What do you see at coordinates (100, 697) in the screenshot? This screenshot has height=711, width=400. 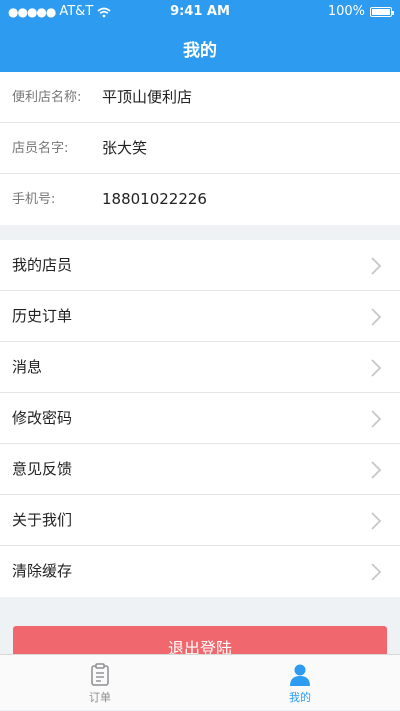 I see `tab-orders-label: 订单` at bounding box center [100, 697].